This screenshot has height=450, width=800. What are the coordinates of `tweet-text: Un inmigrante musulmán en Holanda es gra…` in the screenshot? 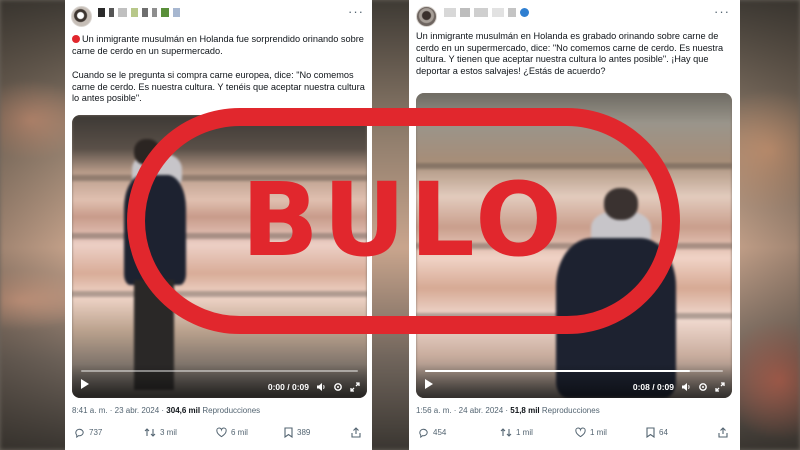 It's located at (570, 53).